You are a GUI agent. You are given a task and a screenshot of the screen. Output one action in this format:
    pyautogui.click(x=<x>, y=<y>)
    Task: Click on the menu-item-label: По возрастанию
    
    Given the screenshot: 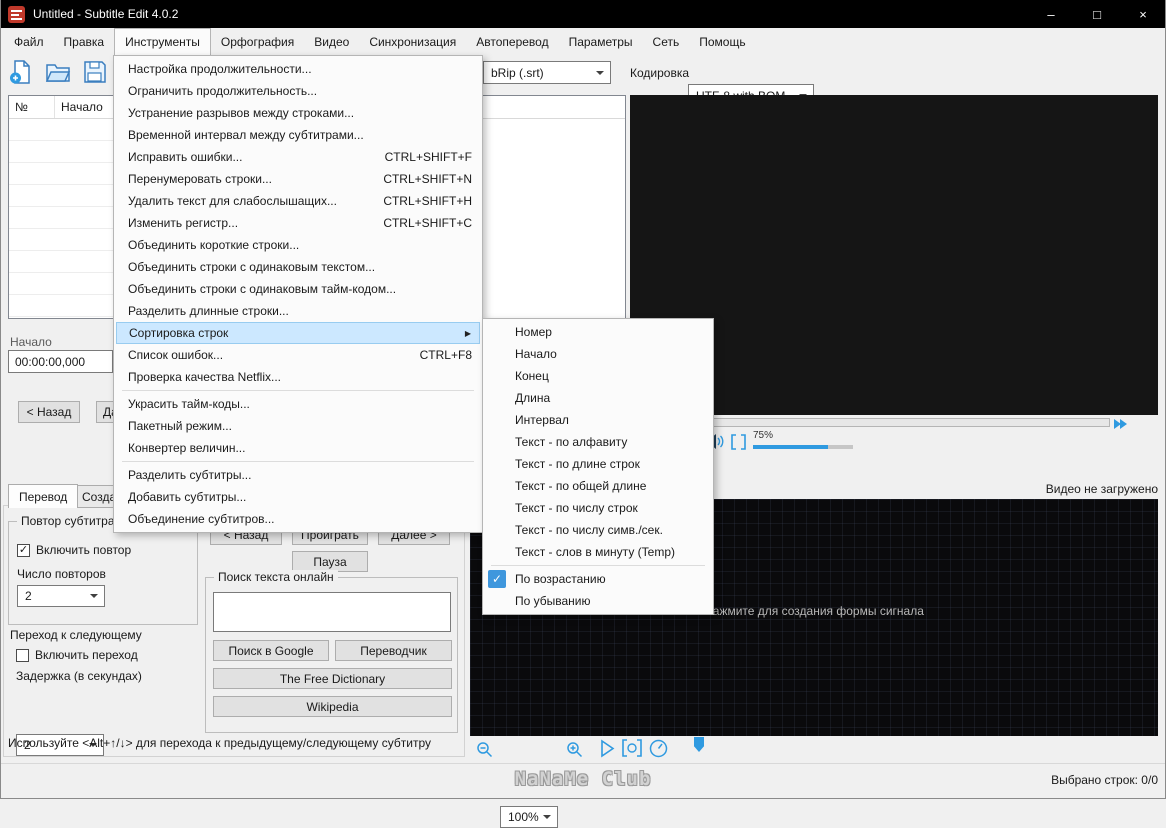 What is the action you would take?
    pyautogui.click(x=560, y=579)
    